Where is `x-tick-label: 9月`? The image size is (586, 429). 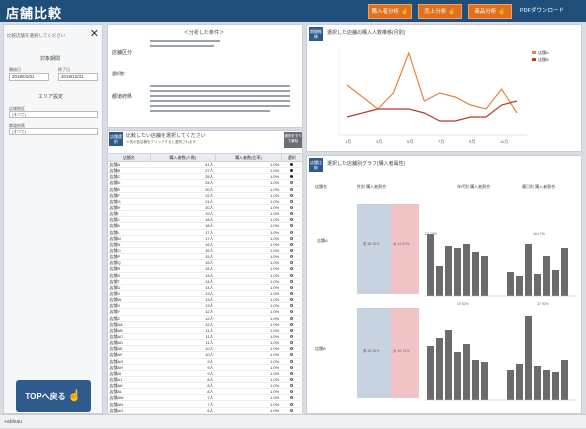
x-tick-label: 9月 is located at coordinates (472, 141).